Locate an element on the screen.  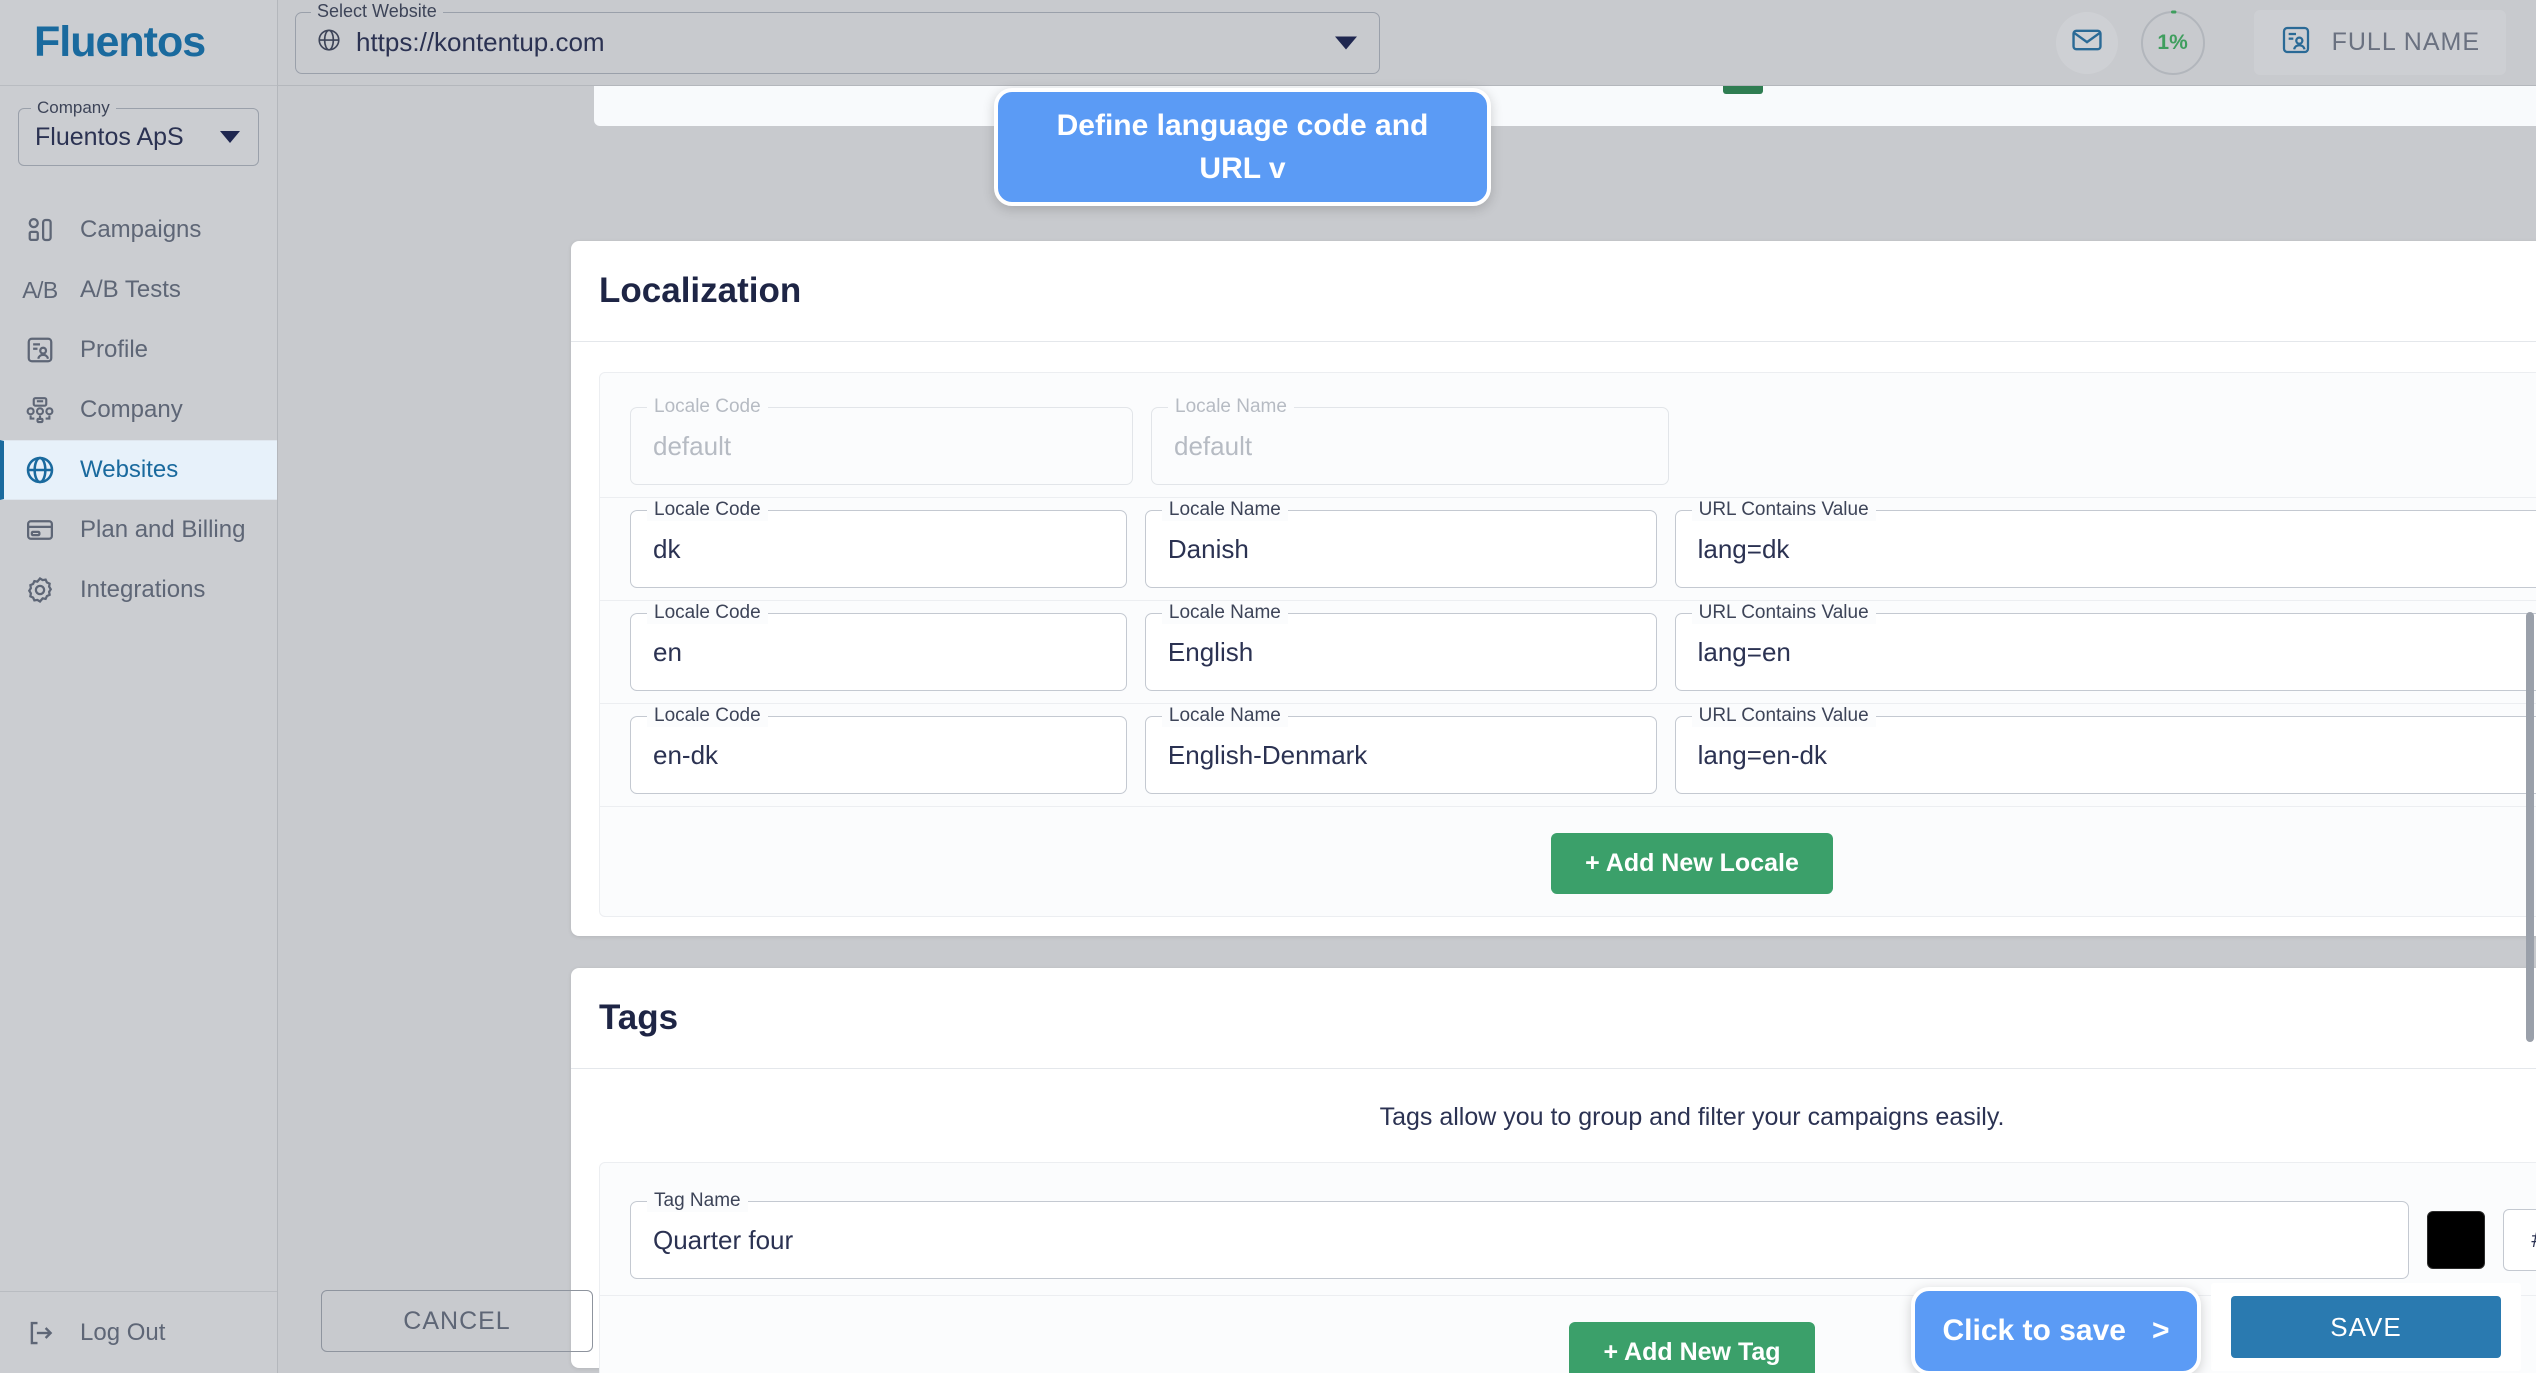
sidebar-item-integrations: Integrations is located at coordinates (138, 590).